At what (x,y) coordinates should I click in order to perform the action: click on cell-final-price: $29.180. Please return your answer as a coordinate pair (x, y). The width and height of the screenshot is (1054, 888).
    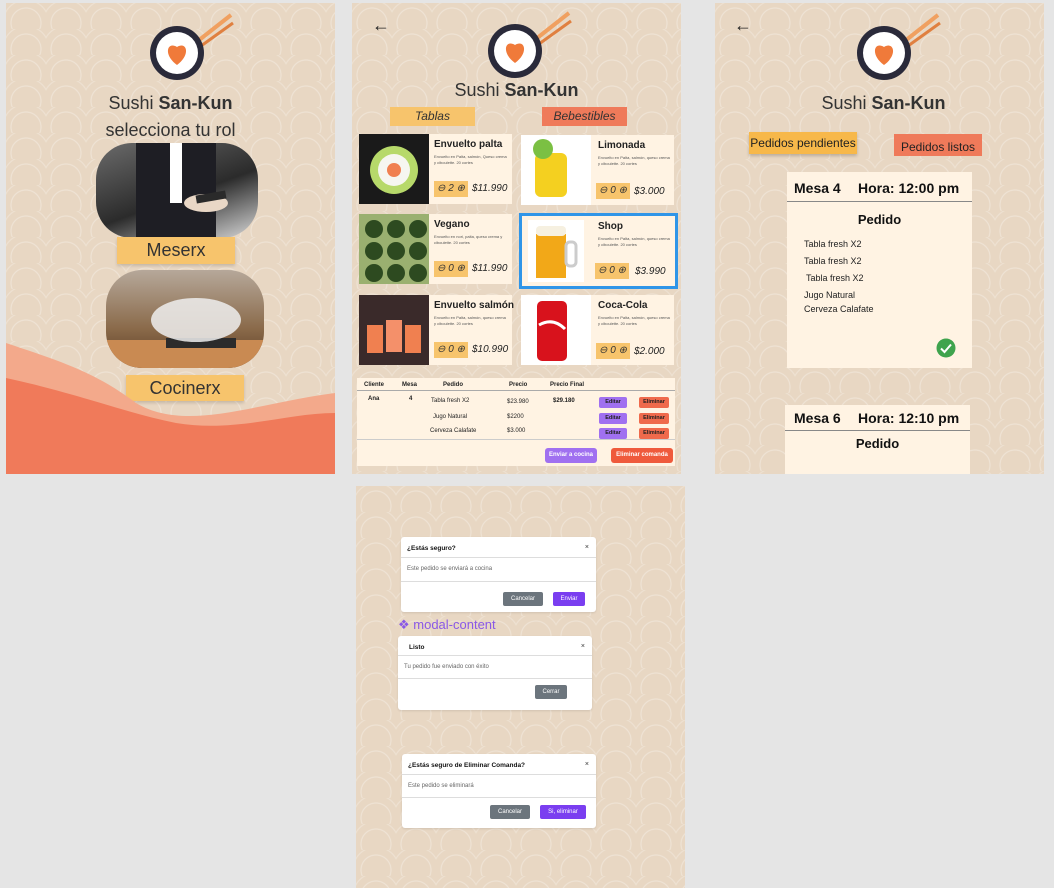
    Looking at the image, I should click on (564, 401).